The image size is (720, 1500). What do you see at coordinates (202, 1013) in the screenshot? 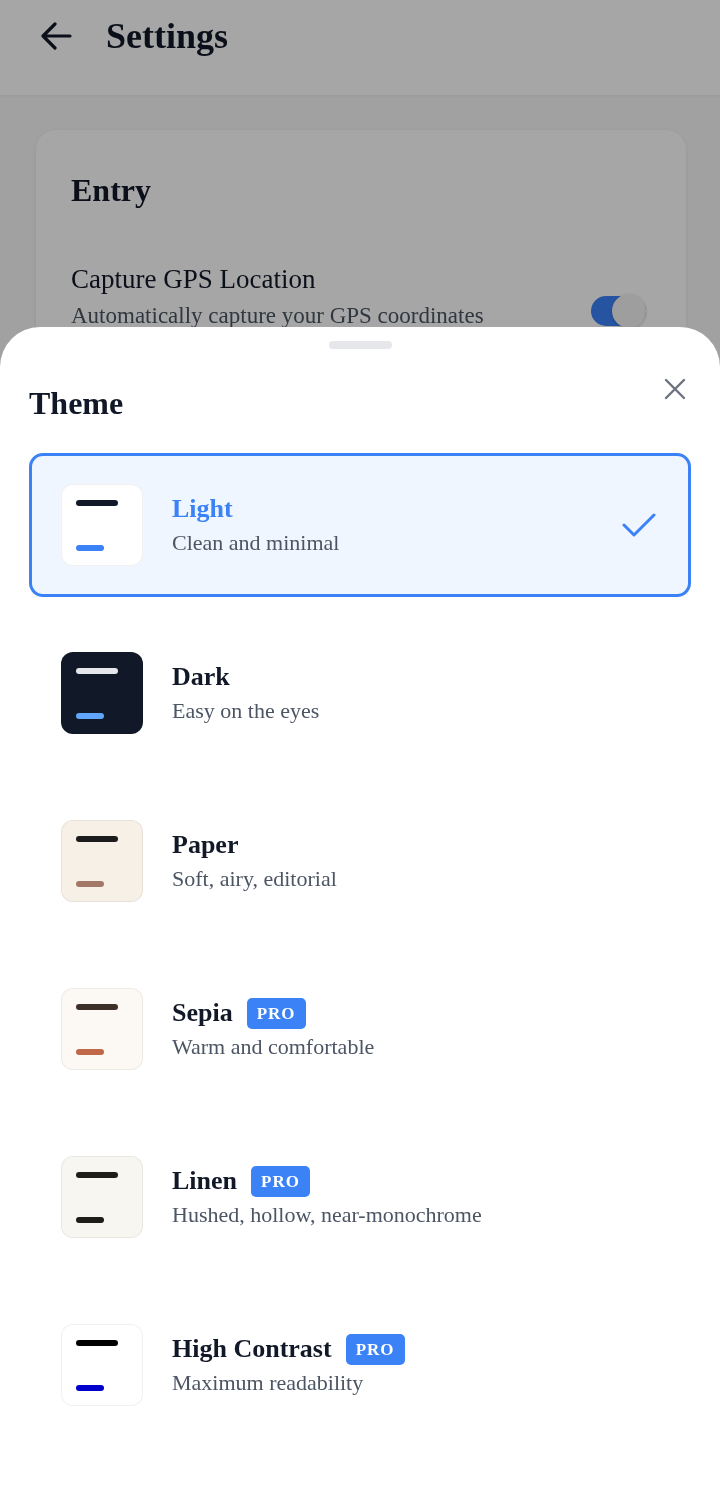
I see `theme-name: Sepia` at bounding box center [202, 1013].